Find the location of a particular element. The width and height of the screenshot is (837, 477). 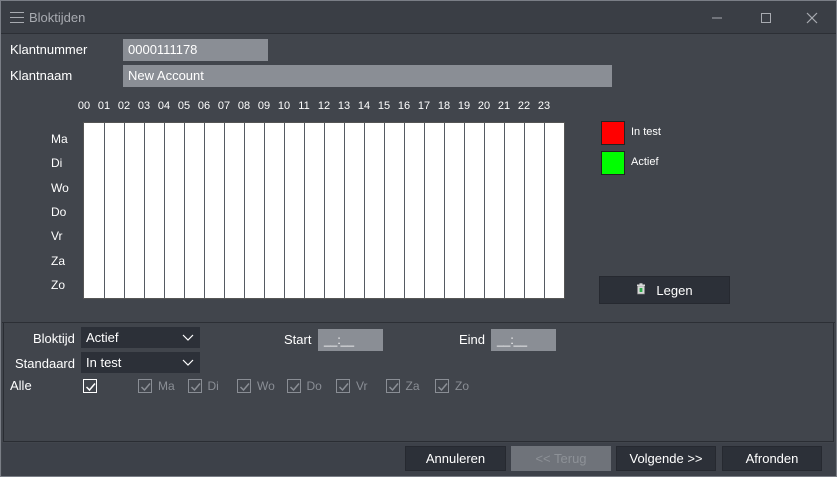

legen-button: Legen is located at coordinates (664, 290).